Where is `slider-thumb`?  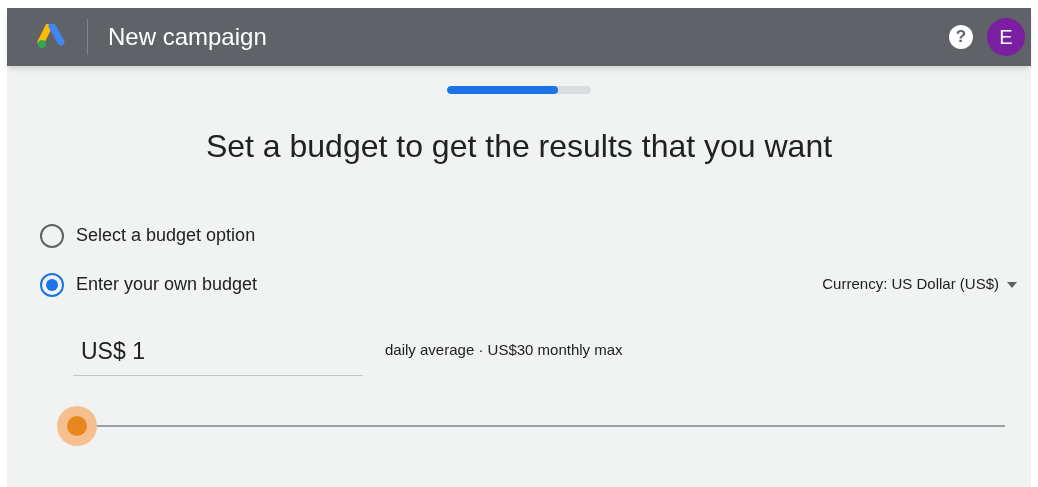 slider-thumb is located at coordinates (77, 426).